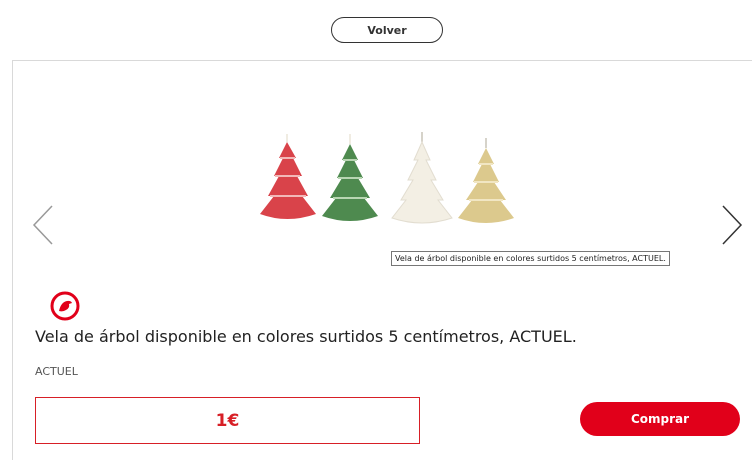  I want to click on product-image, so click(390, 180).